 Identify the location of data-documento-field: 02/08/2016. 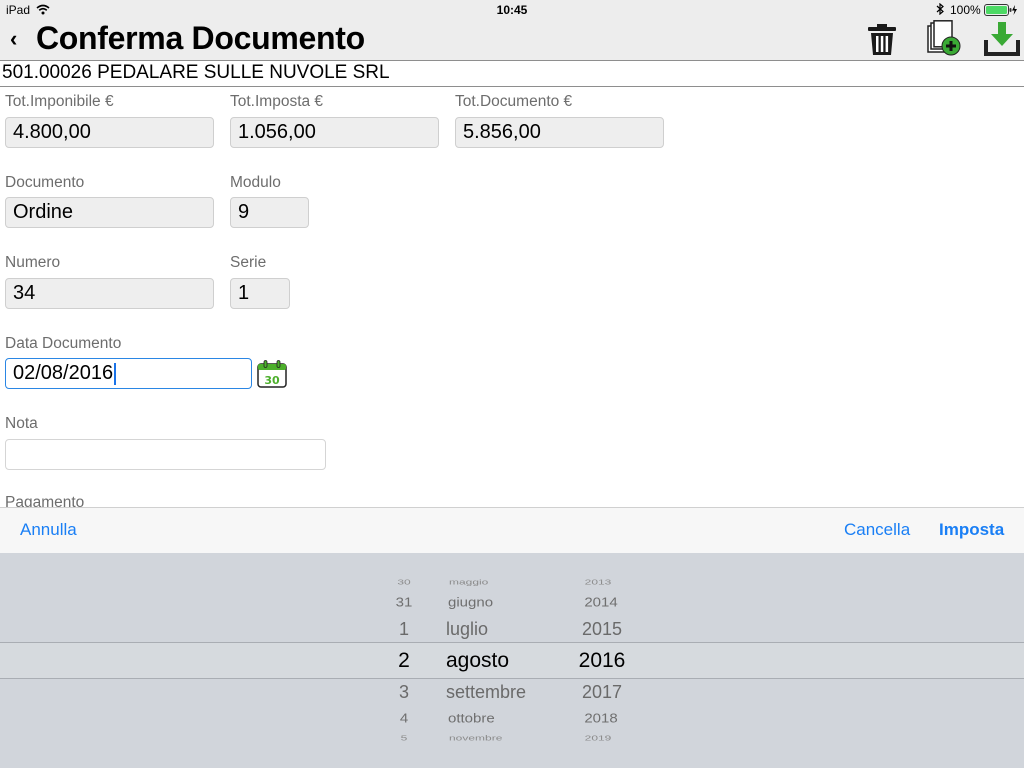
(128, 373).